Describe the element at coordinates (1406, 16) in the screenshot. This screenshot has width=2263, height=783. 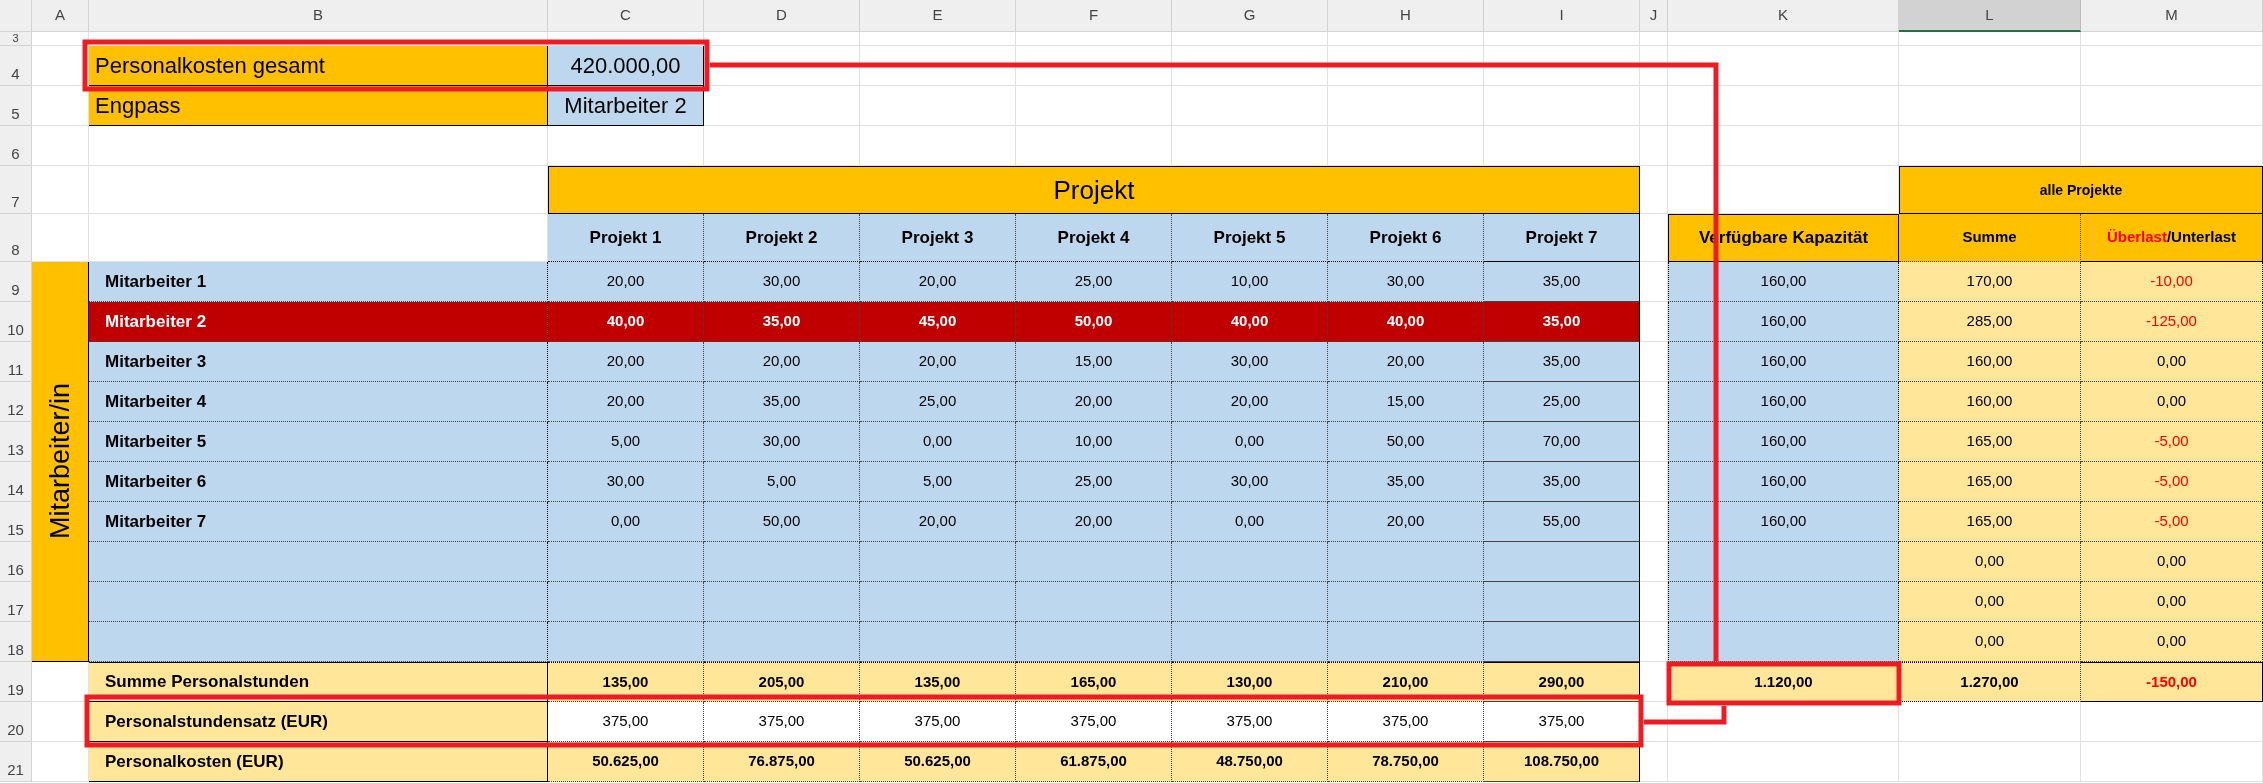
I see `column-header: H` at that location.